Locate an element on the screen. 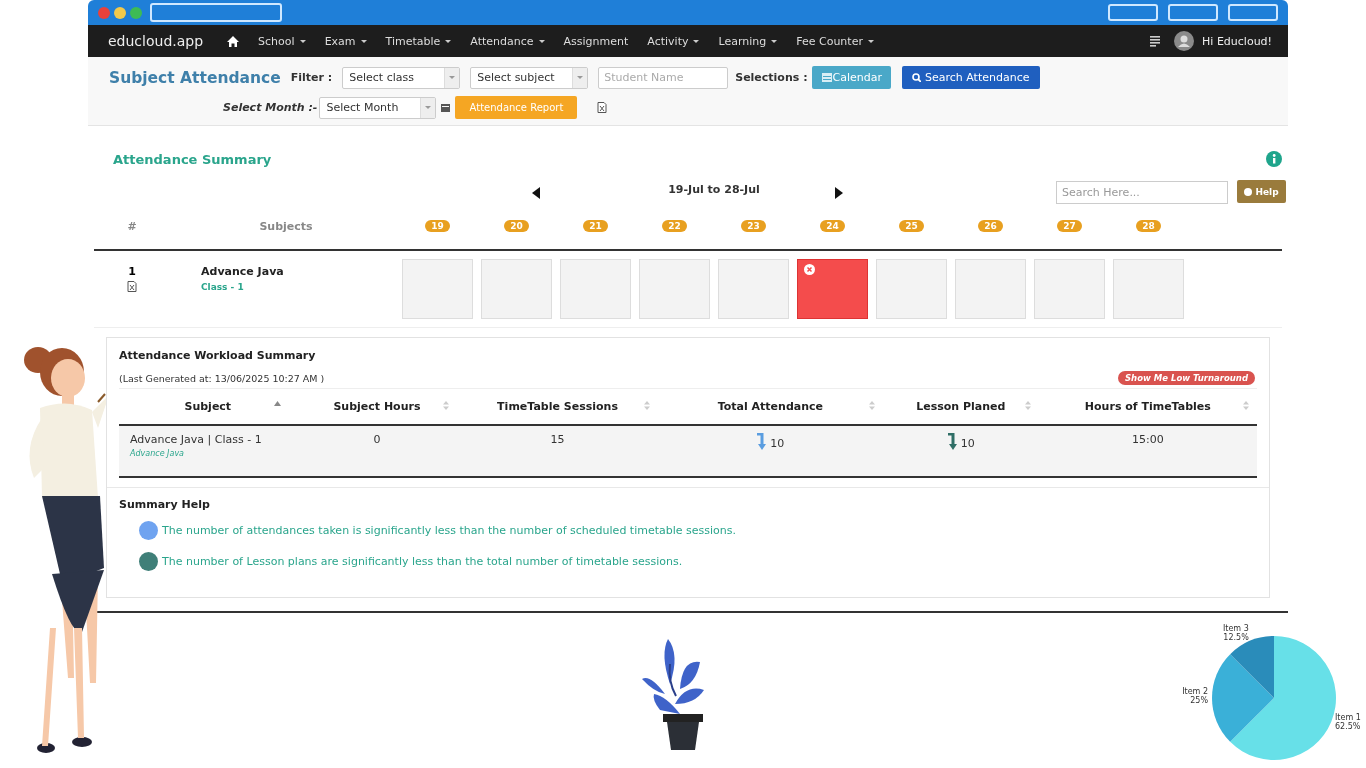 The height and width of the screenshot is (768, 1366). column-header: Subjects is located at coordinates (286, 226).